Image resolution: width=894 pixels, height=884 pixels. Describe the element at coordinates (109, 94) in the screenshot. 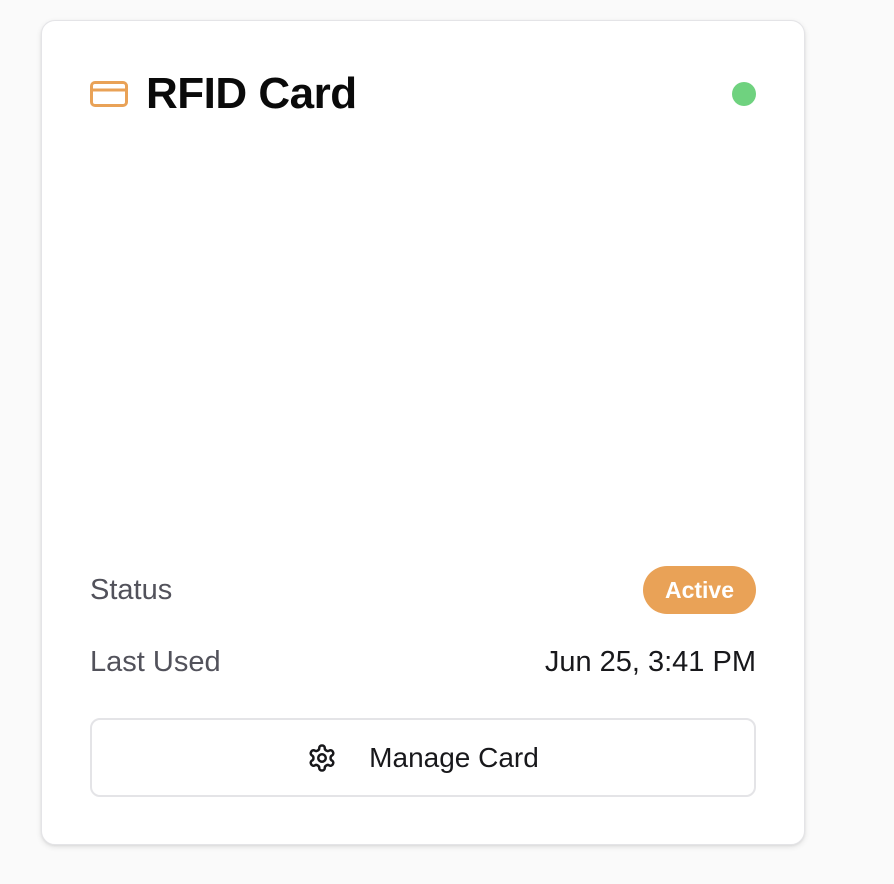

I see `credit-card-icon` at that location.